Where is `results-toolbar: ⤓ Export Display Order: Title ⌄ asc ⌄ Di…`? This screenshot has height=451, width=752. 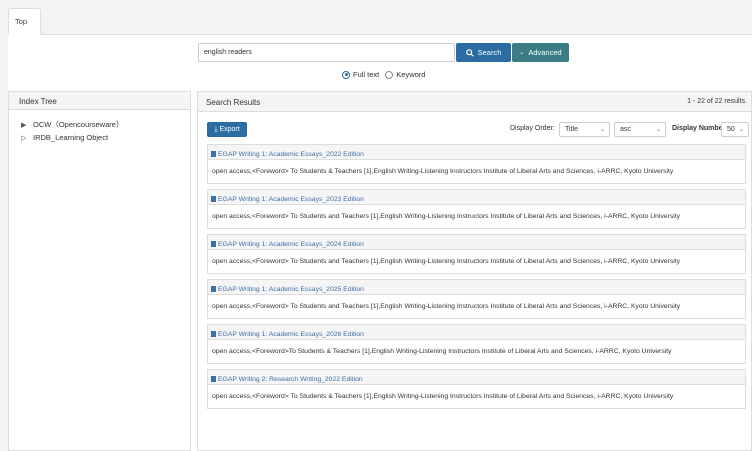
results-toolbar: ⤓ Export Display Order: Title ⌄ asc ⌄ Di… is located at coordinates (475, 127).